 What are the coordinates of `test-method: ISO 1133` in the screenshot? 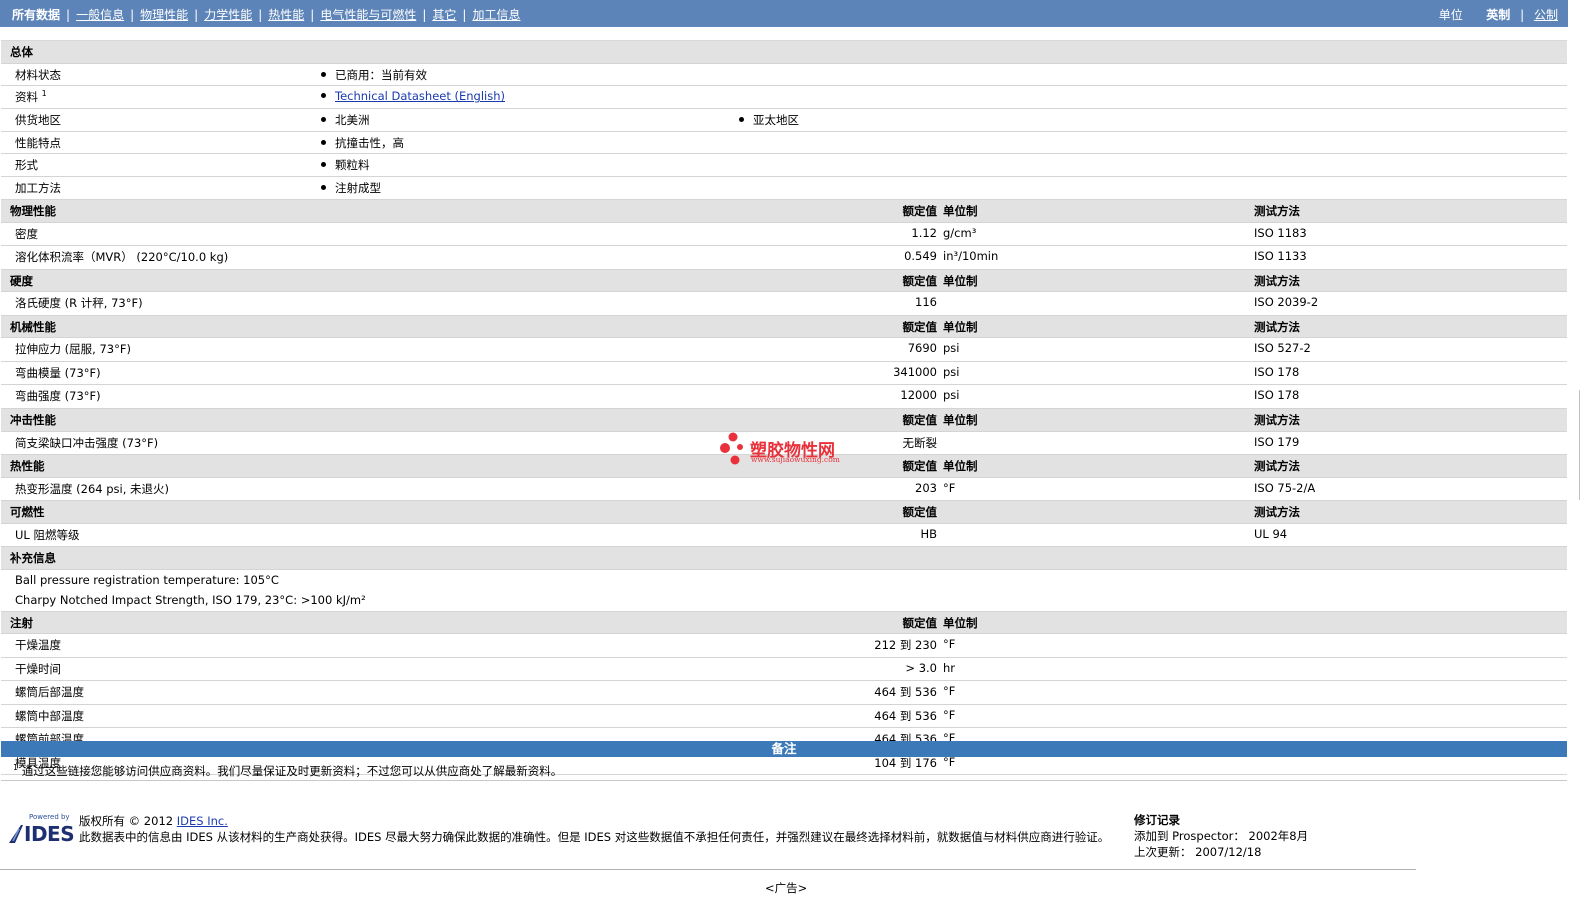 It's located at (1280, 256).